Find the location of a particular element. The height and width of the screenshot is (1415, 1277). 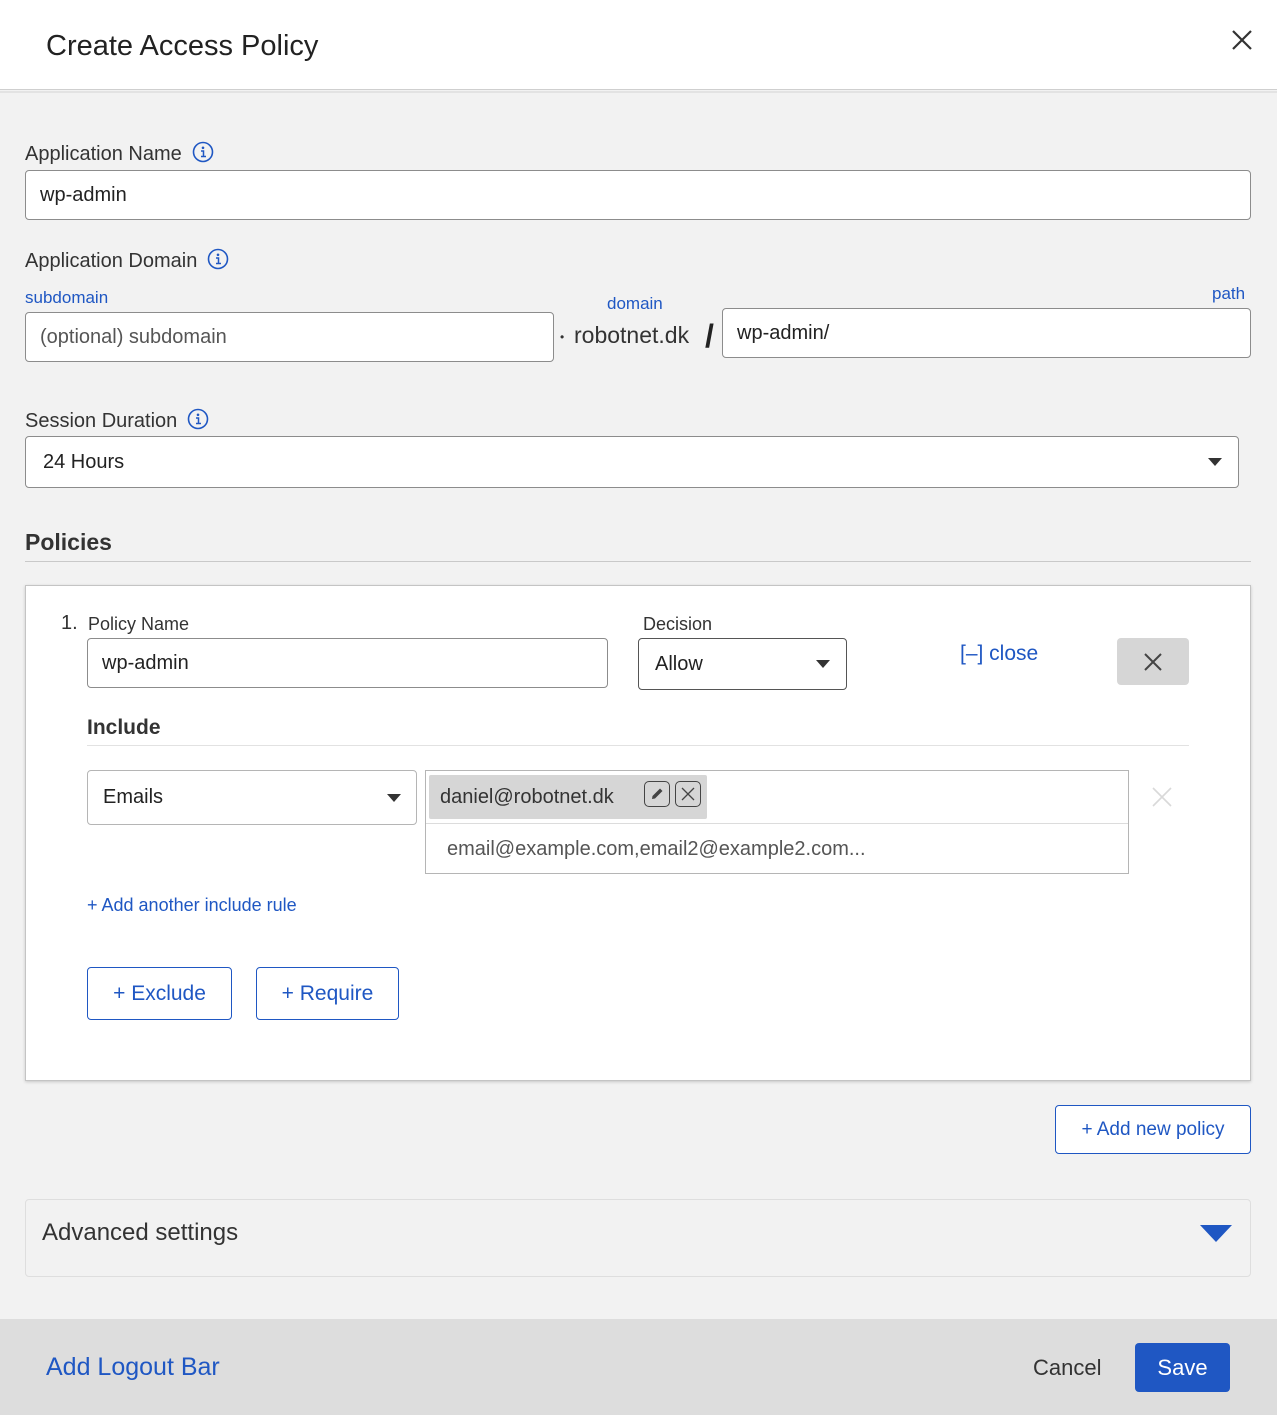

app-name-input: wp-admin is located at coordinates (638, 195).